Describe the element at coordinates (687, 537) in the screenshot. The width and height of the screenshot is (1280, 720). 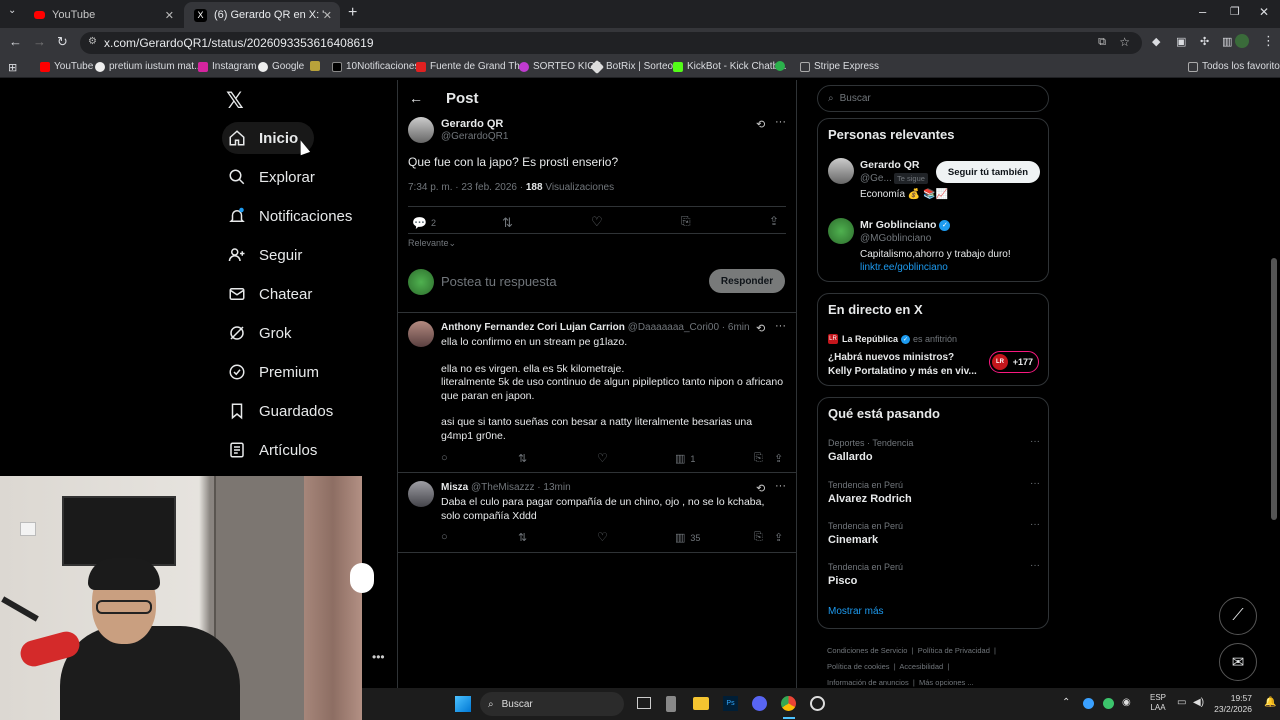
I see `views-action: ▥ 35` at that location.